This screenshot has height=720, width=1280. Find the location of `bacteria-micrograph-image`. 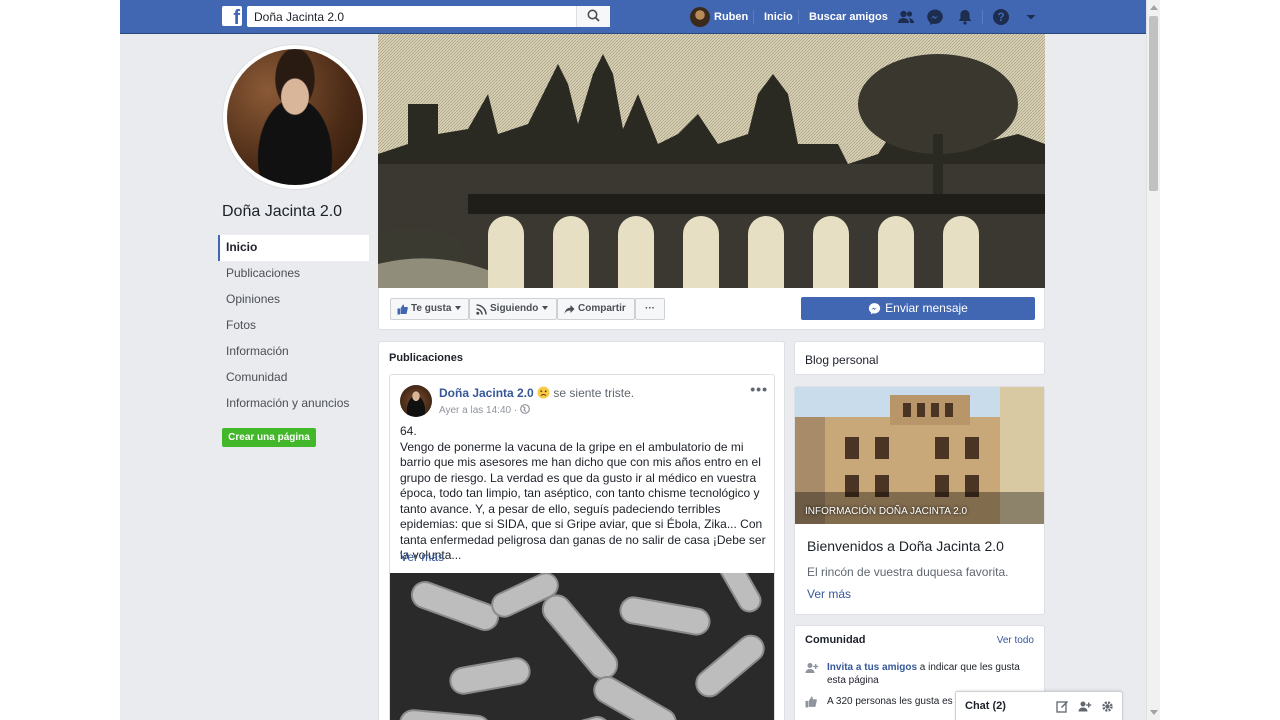

bacteria-micrograph-image is located at coordinates (582, 646).